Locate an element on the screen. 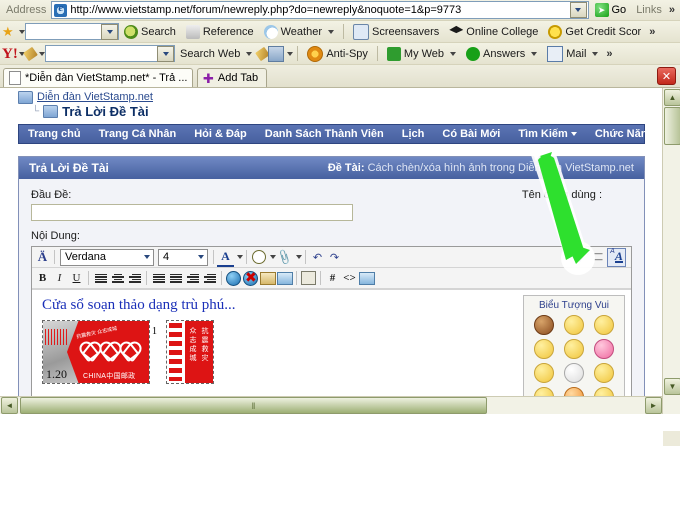 The image size is (680, 510). align-center-button is located at coordinates (117, 278).